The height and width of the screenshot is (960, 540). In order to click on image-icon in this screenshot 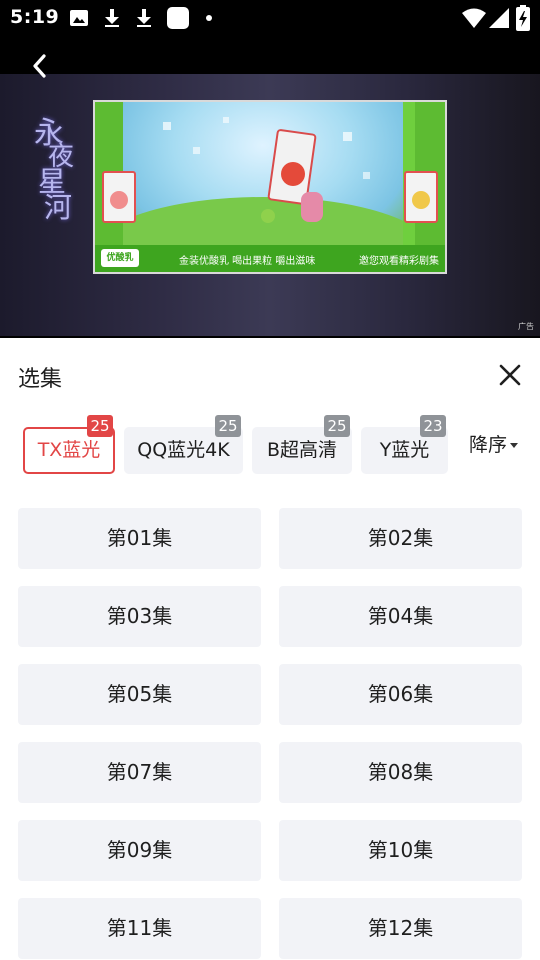, I will do `click(79, 18)`.